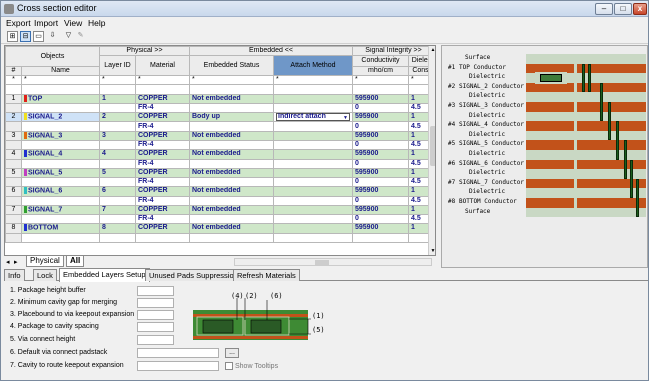  I want to click on tab-physical: Physical, so click(45, 261).